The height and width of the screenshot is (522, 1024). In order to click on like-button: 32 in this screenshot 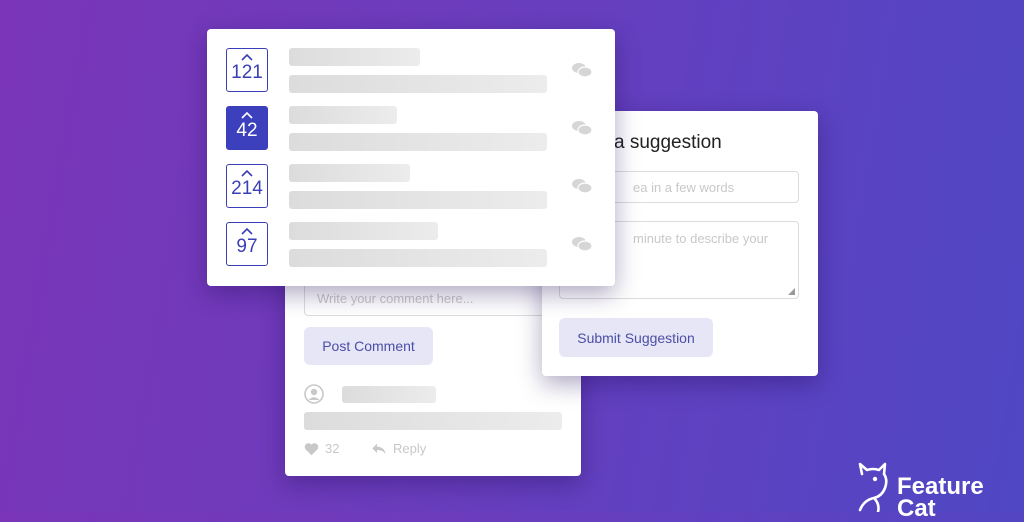, I will do `click(321, 448)`.